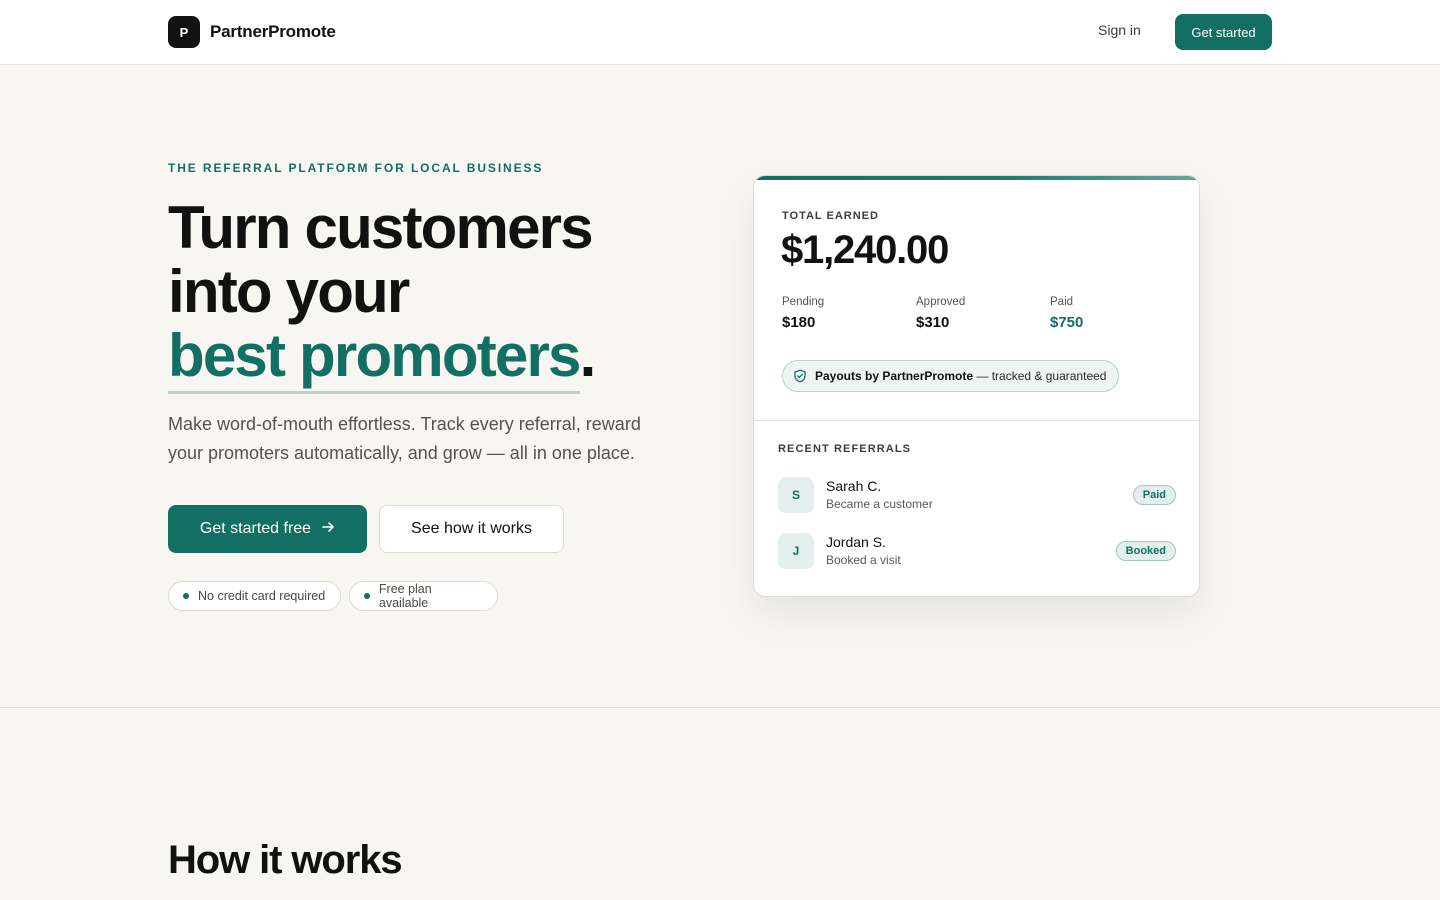 The width and height of the screenshot is (1440, 900). What do you see at coordinates (803, 302) in the screenshot?
I see `stat-label: Pending` at bounding box center [803, 302].